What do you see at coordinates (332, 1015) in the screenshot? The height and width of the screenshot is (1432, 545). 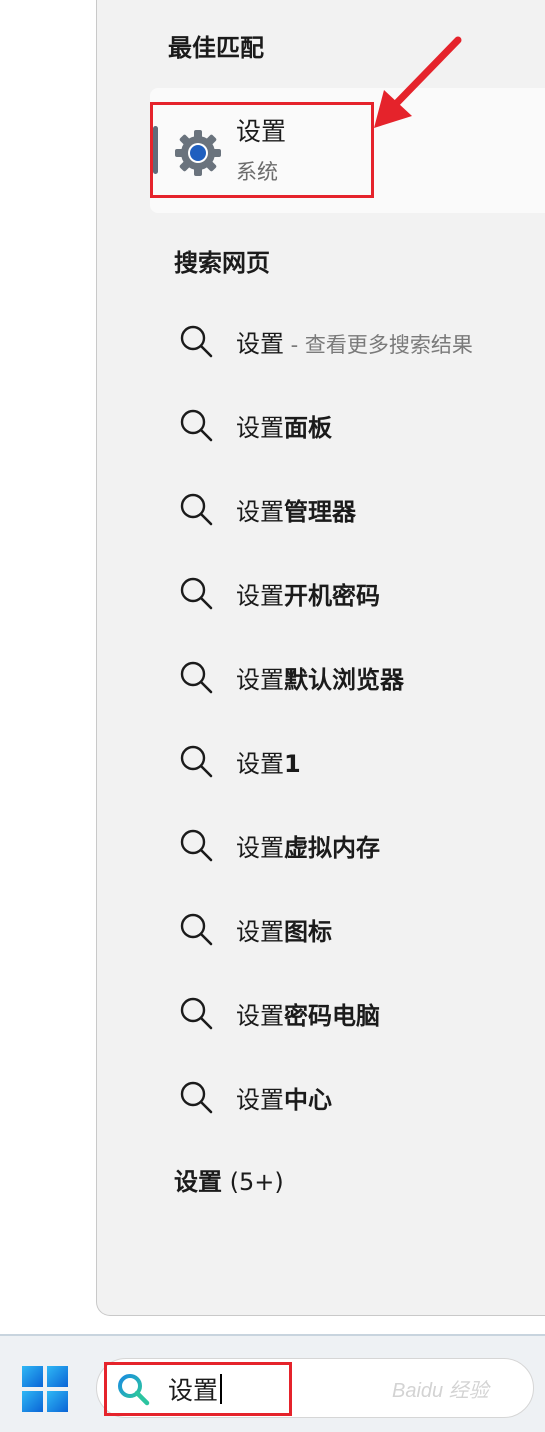 I see `result-suffix: 密码电脑` at bounding box center [332, 1015].